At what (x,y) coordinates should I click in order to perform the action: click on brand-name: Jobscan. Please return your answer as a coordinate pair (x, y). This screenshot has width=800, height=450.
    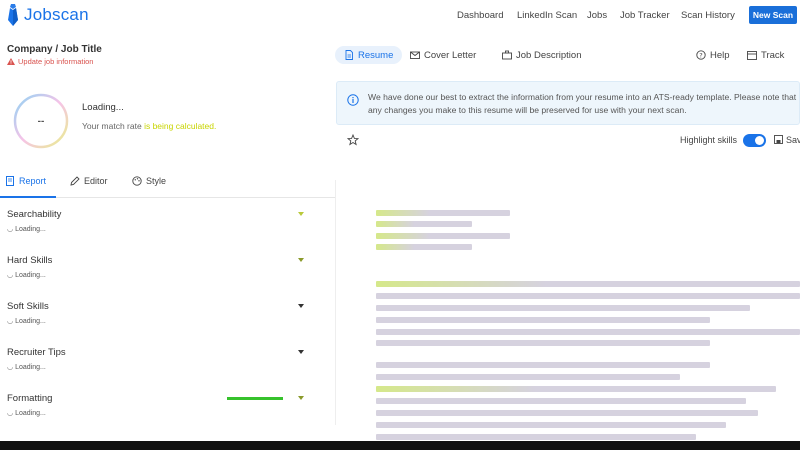
    Looking at the image, I should click on (56, 14).